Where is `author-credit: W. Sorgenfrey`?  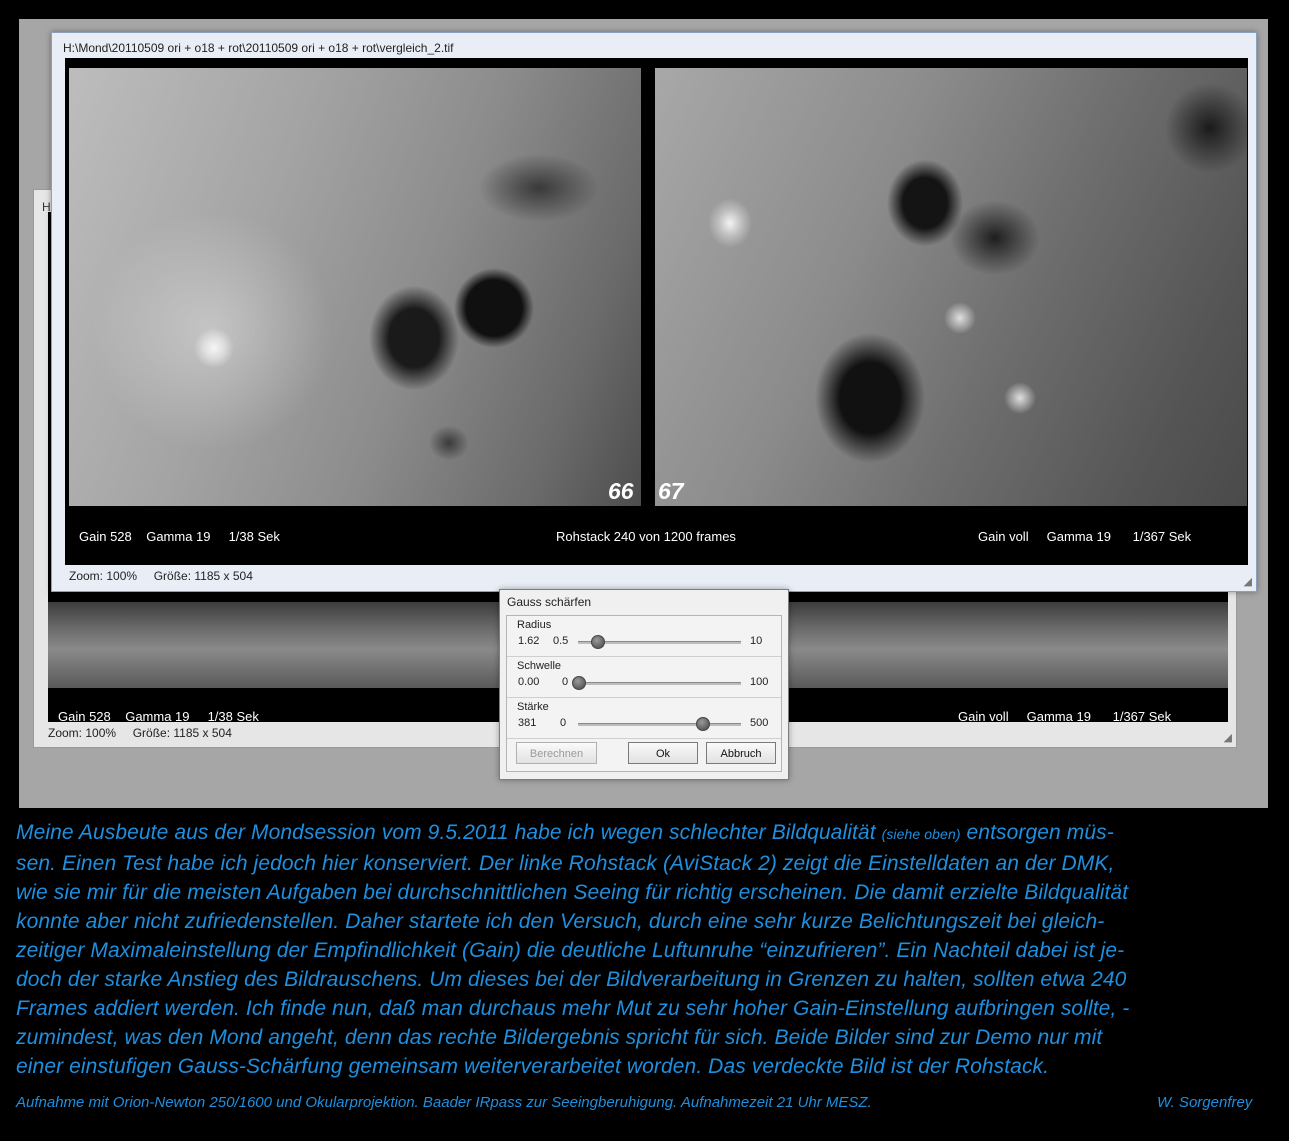
author-credit: W. Sorgenfrey is located at coordinates (1205, 1102).